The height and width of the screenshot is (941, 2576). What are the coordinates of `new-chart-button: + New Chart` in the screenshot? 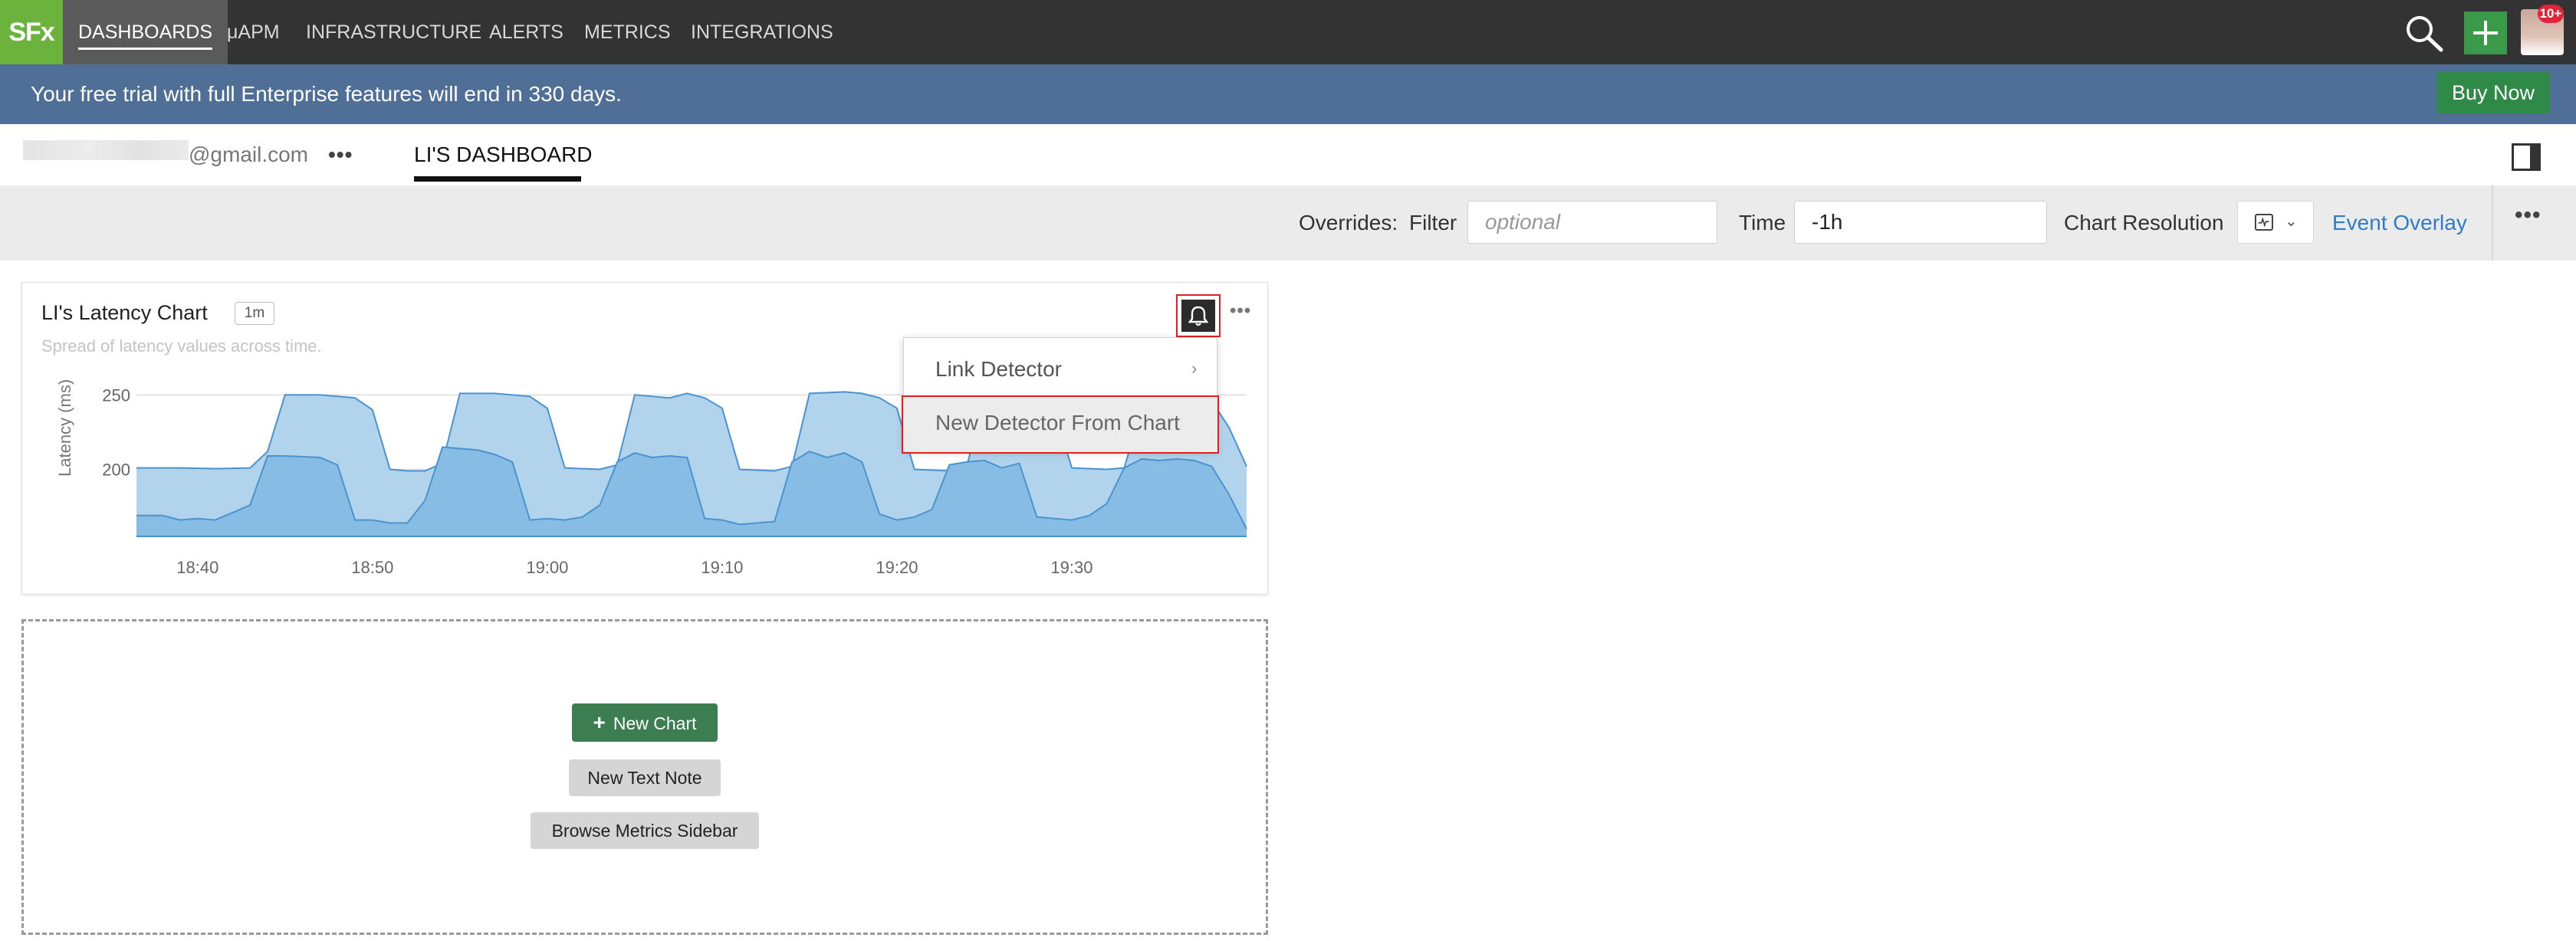 It's located at (645, 722).